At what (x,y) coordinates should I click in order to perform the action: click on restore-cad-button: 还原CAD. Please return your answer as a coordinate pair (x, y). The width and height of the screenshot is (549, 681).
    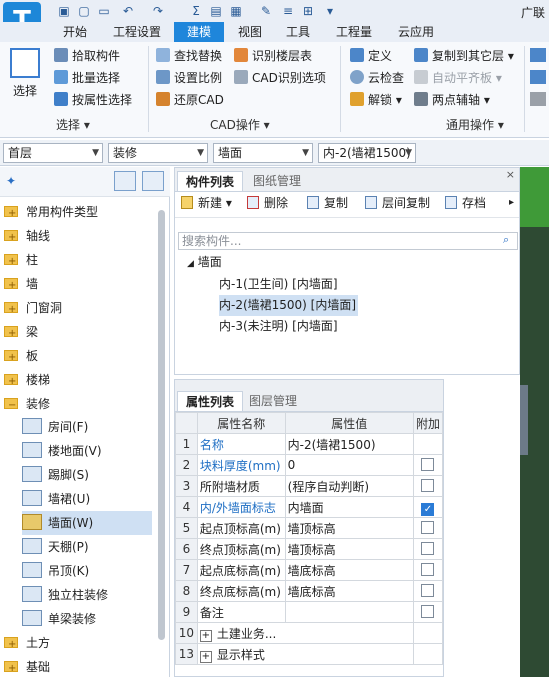
    Looking at the image, I should click on (190, 100).